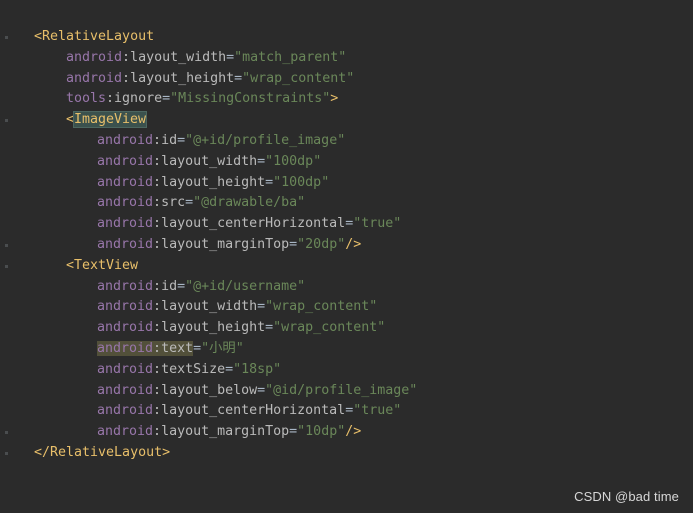 The height and width of the screenshot is (513, 693). What do you see at coordinates (201, 286) in the screenshot?
I see `xml-attribute: android:id="@+id/username"` at bounding box center [201, 286].